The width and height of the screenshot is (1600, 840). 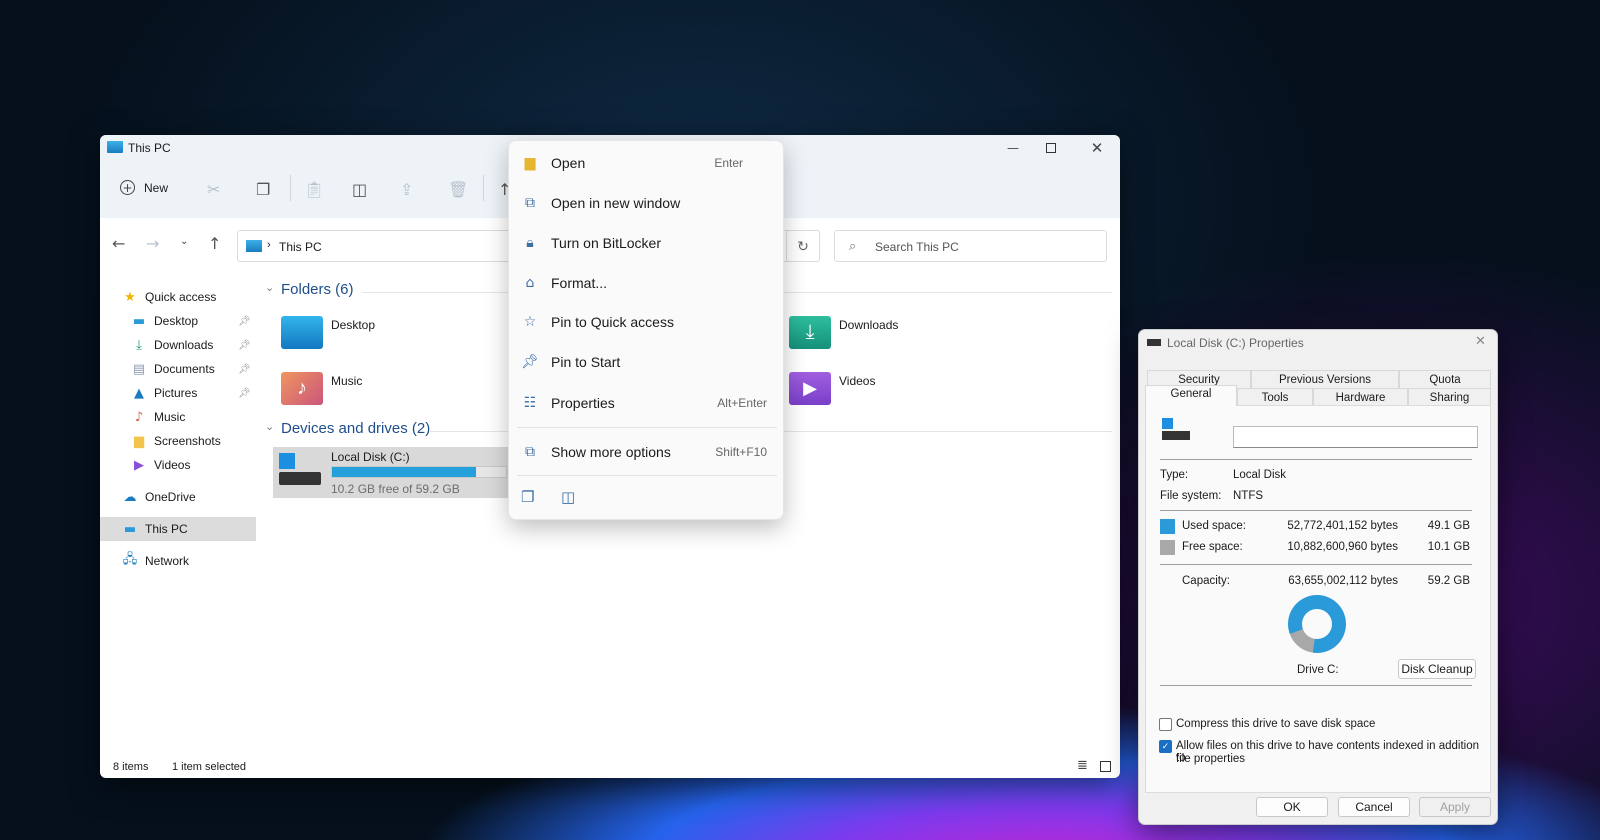 I want to click on videos-folder-icon: ▶, so click(x=810, y=388).